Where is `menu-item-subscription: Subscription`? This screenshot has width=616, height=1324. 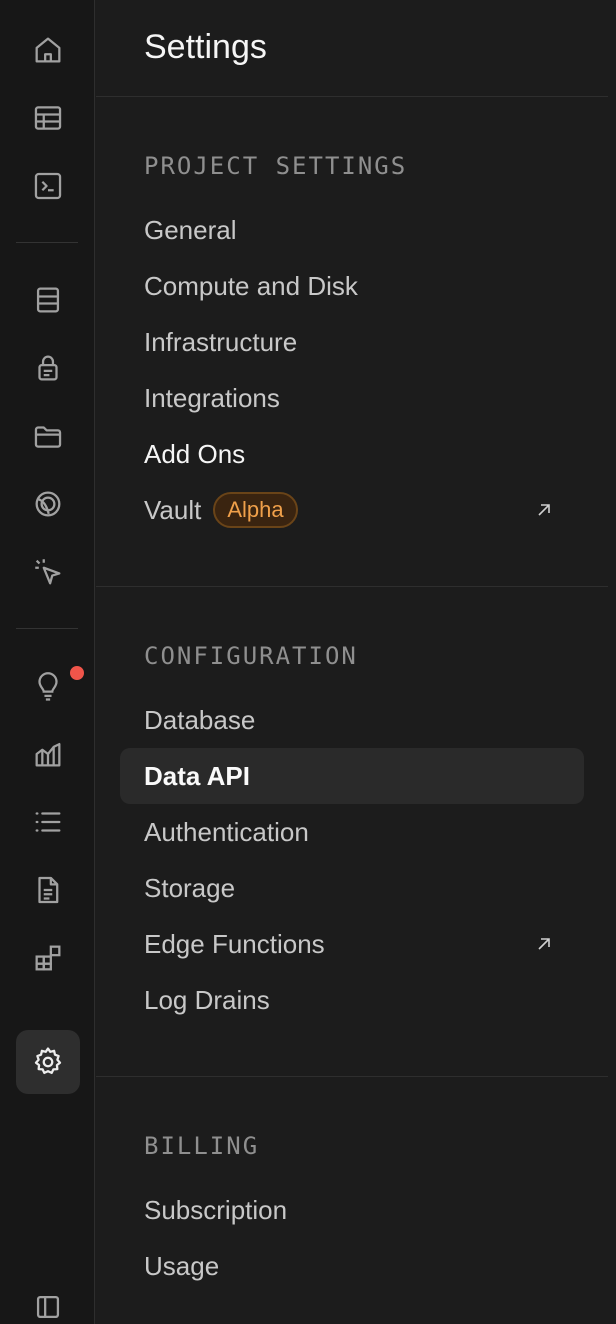 menu-item-subscription: Subscription is located at coordinates (352, 1210).